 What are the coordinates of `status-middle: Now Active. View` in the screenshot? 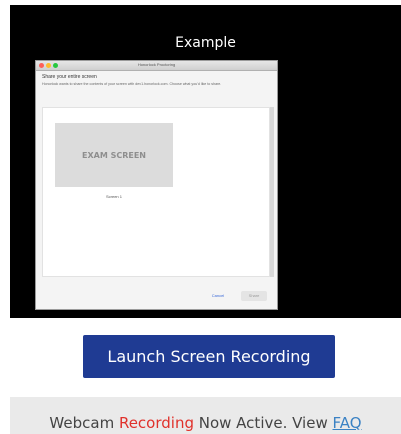 It's located at (263, 423).